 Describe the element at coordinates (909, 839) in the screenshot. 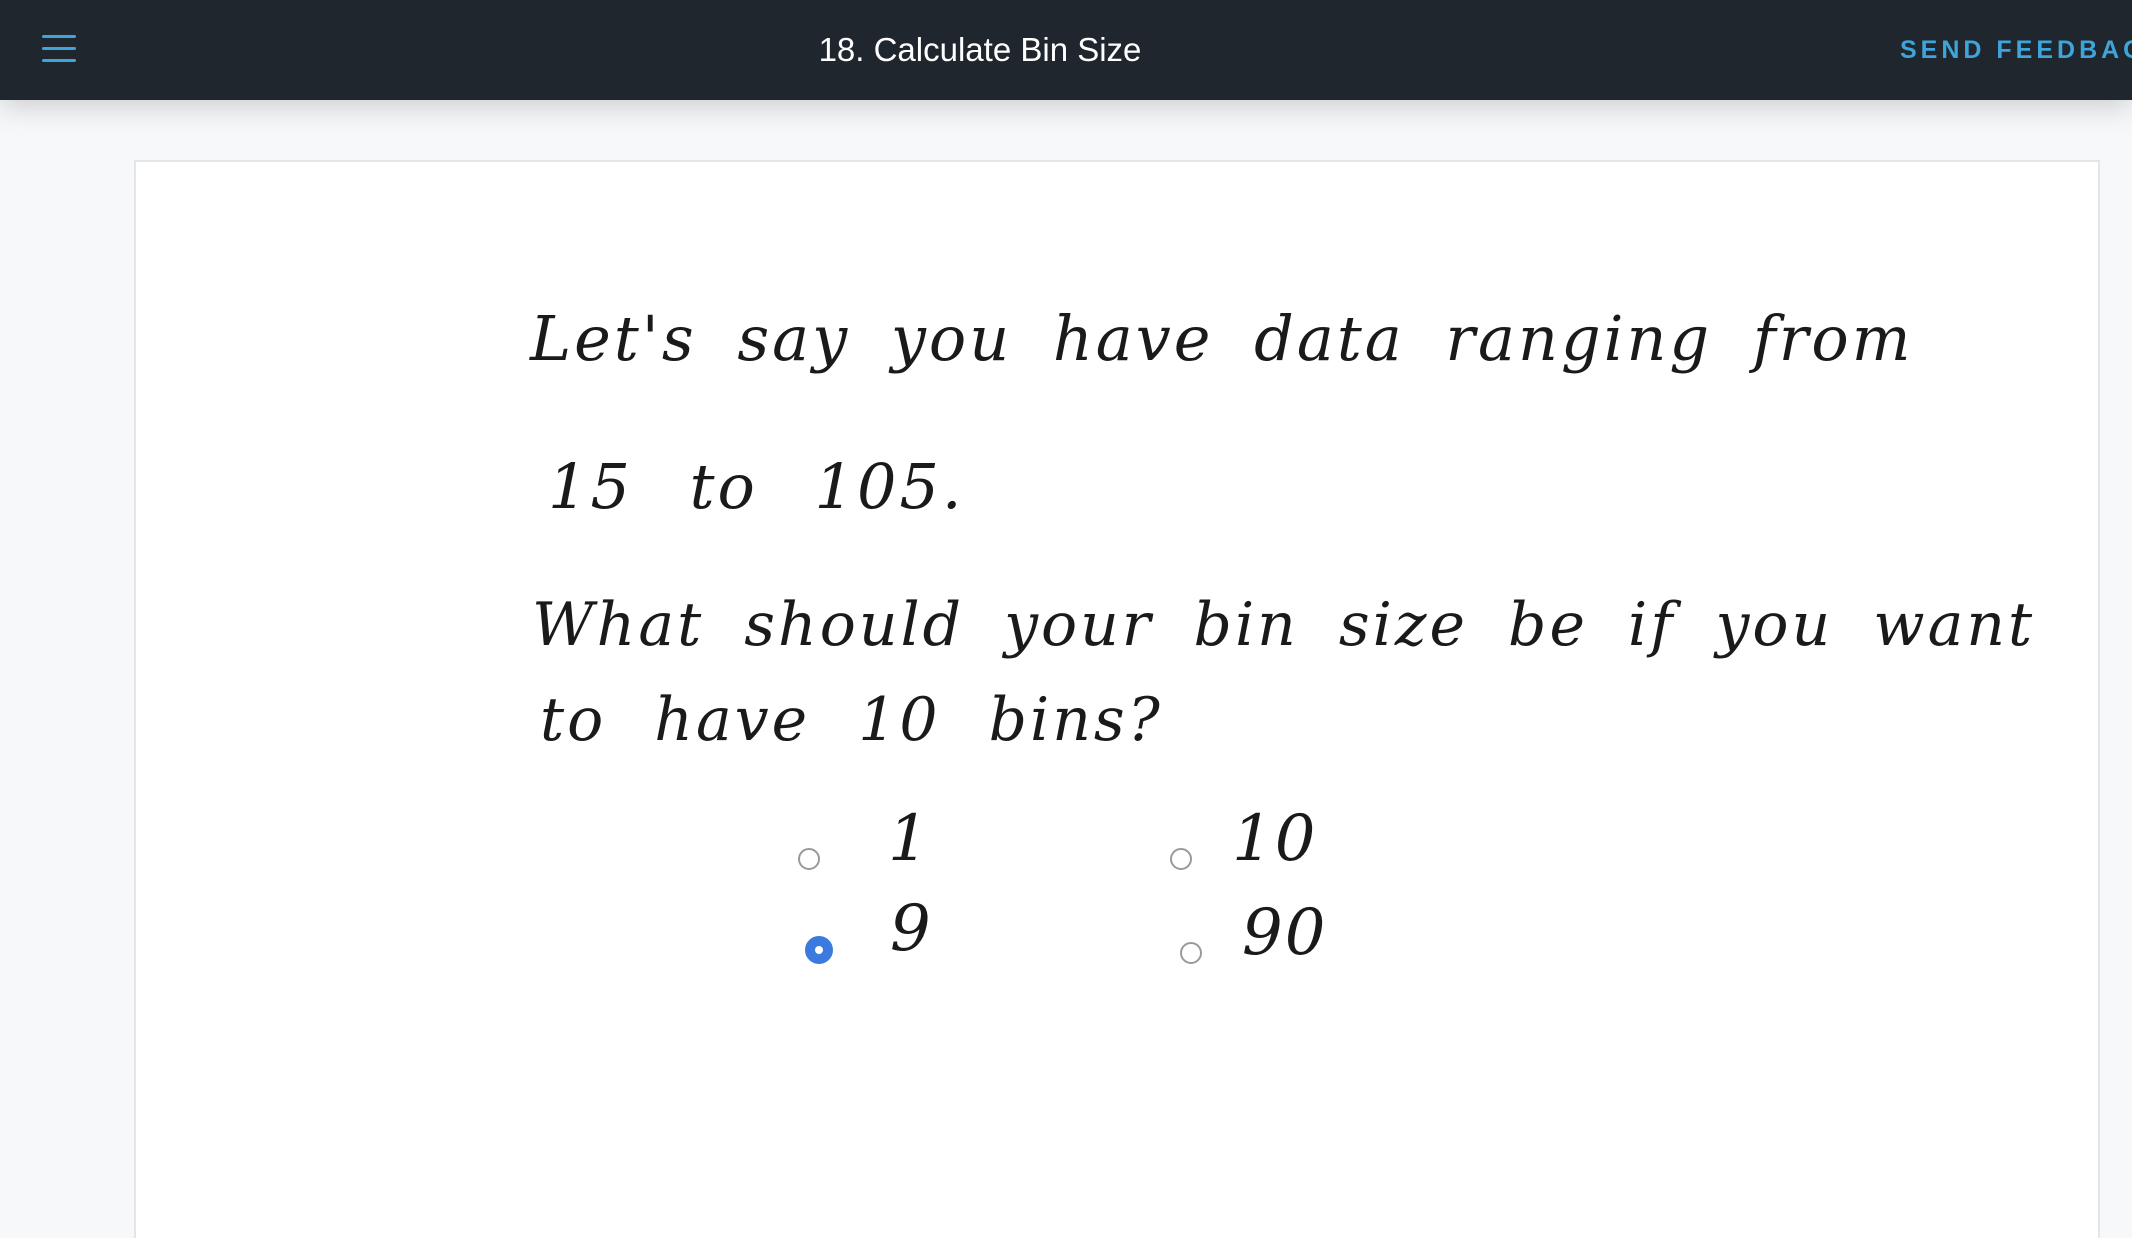

I see `option-1-label: 1` at that location.